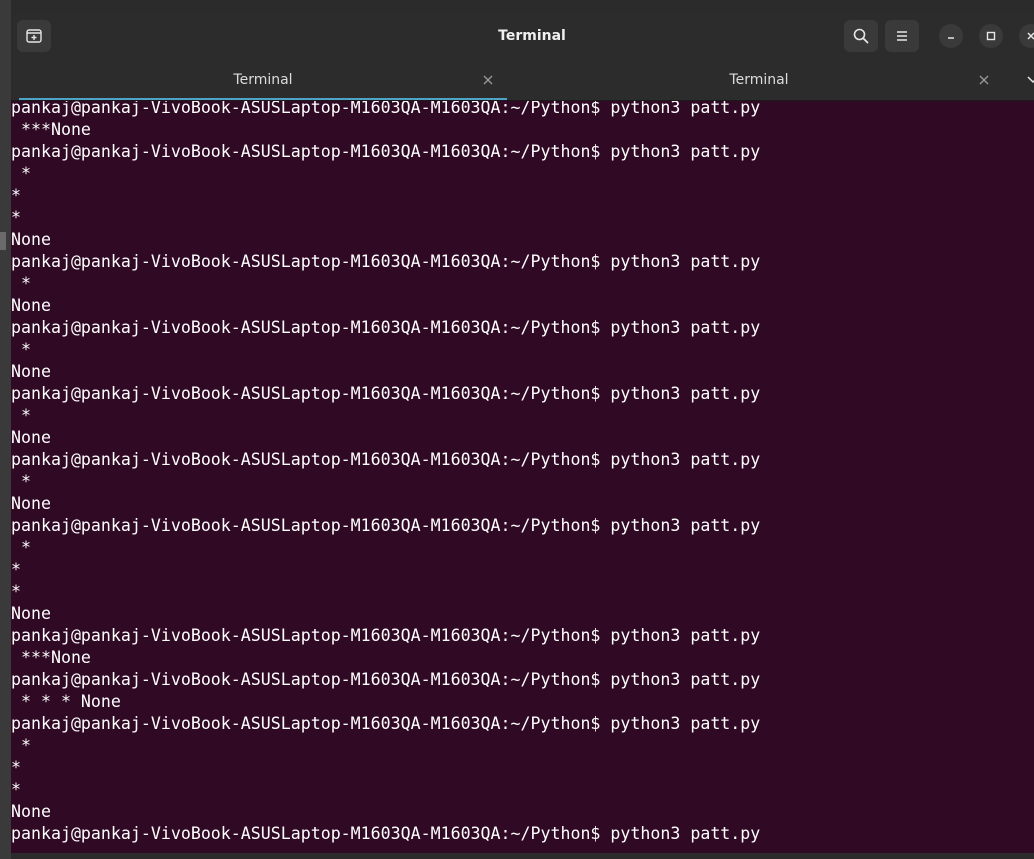 Image resolution: width=1034 pixels, height=859 pixels. Describe the element at coordinates (1030, 80) in the screenshot. I see `chevron-down-icon` at that location.